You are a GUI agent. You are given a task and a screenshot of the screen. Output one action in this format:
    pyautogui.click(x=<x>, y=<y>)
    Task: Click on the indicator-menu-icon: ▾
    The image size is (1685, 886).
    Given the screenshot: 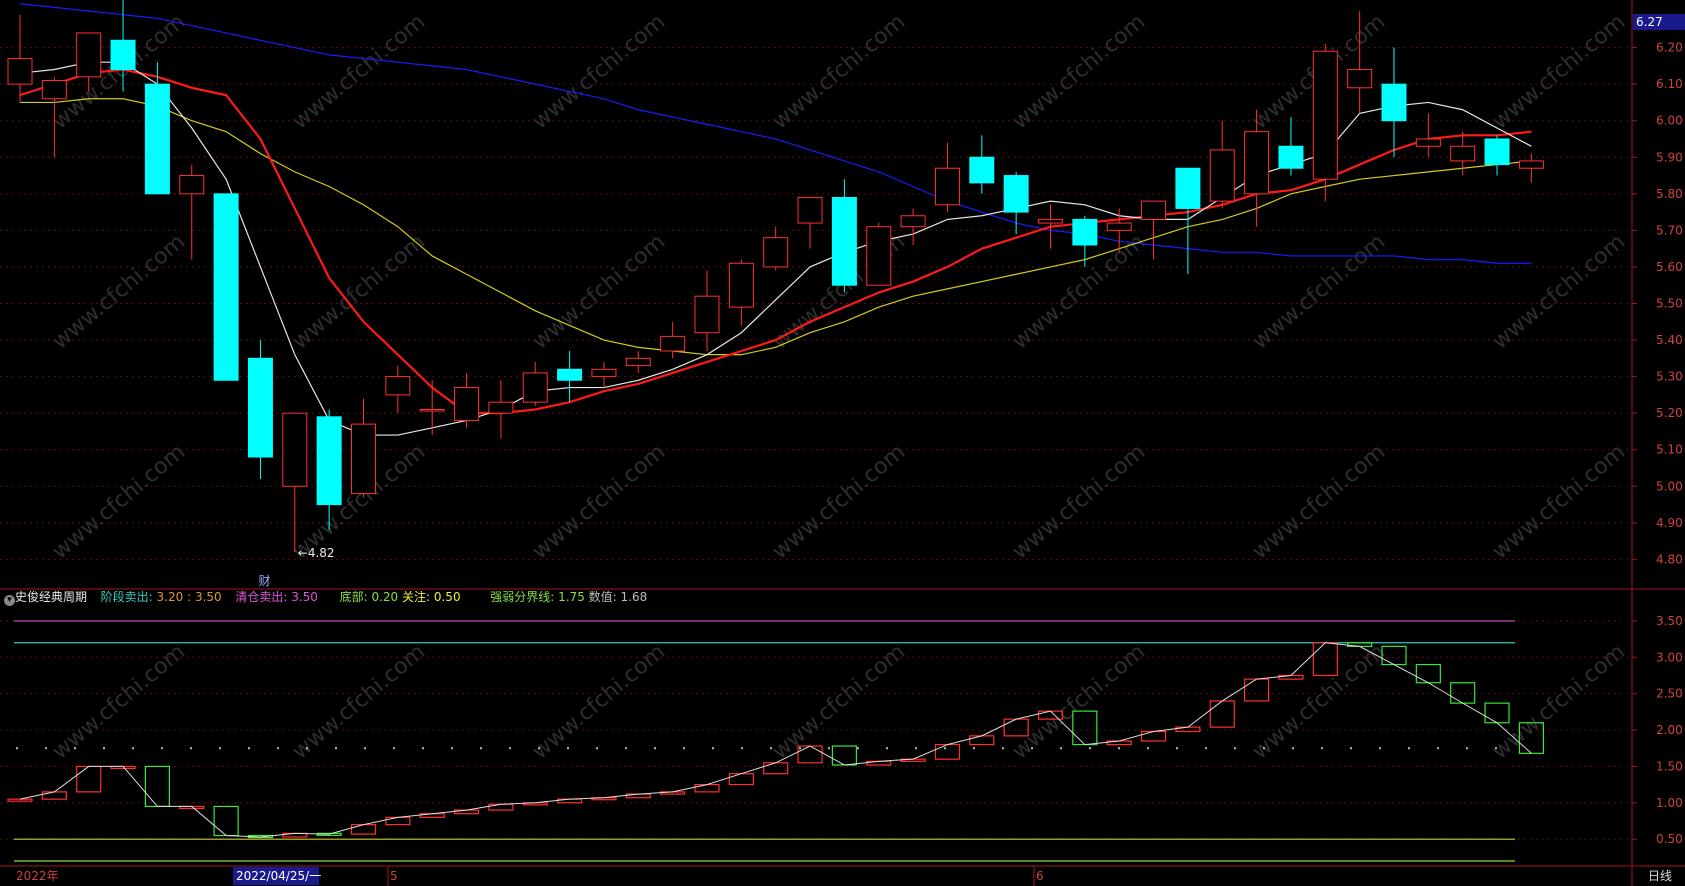 What is the action you would take?
    pyautogui.click(x=9, y=600)
    